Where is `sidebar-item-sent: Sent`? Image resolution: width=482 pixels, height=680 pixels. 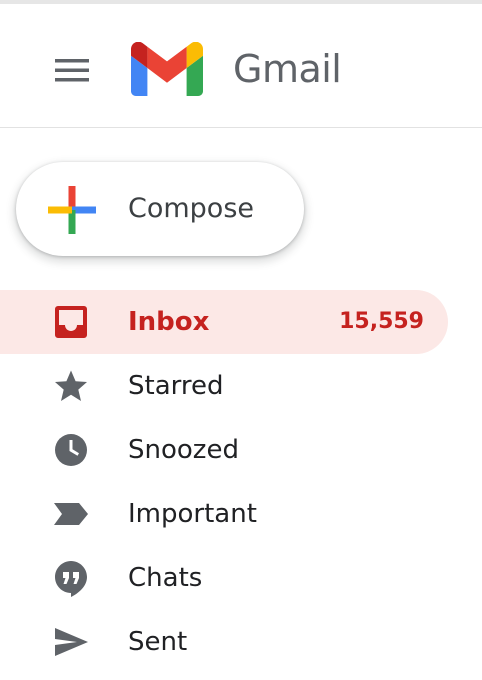
sidebar-item-sent: Sent is located at coordinates (224, 642).